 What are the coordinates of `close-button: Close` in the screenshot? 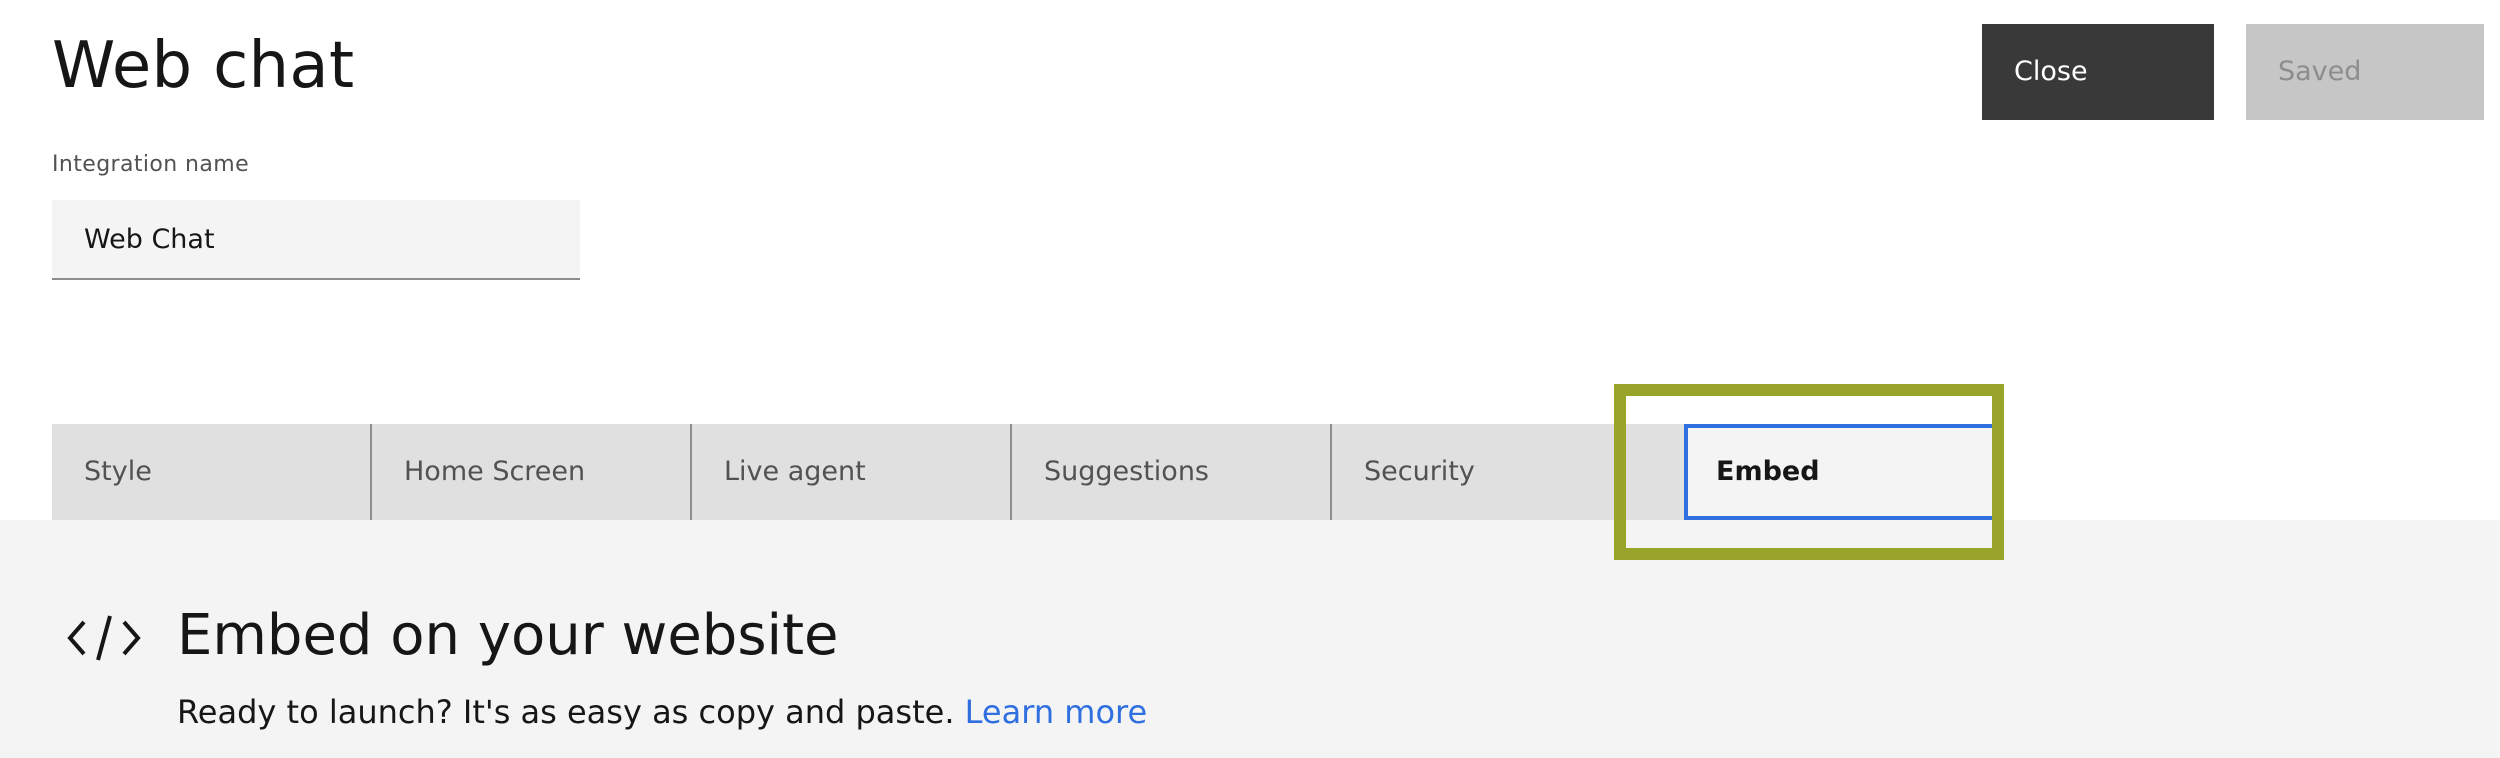 It's located at (2098, 72).